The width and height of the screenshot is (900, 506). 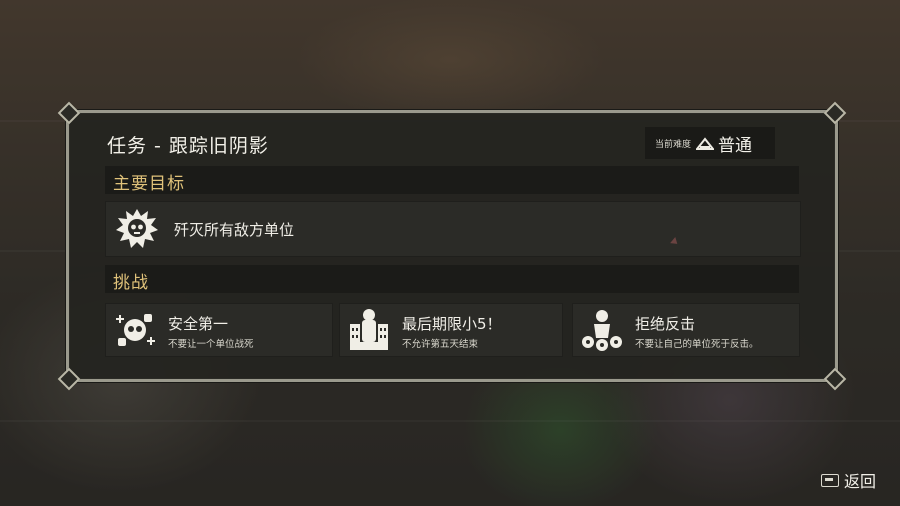 What do you see at coordinates (369, 329) in the screenshot?
I see `deadline-icon` at bounding box center [369, 329].